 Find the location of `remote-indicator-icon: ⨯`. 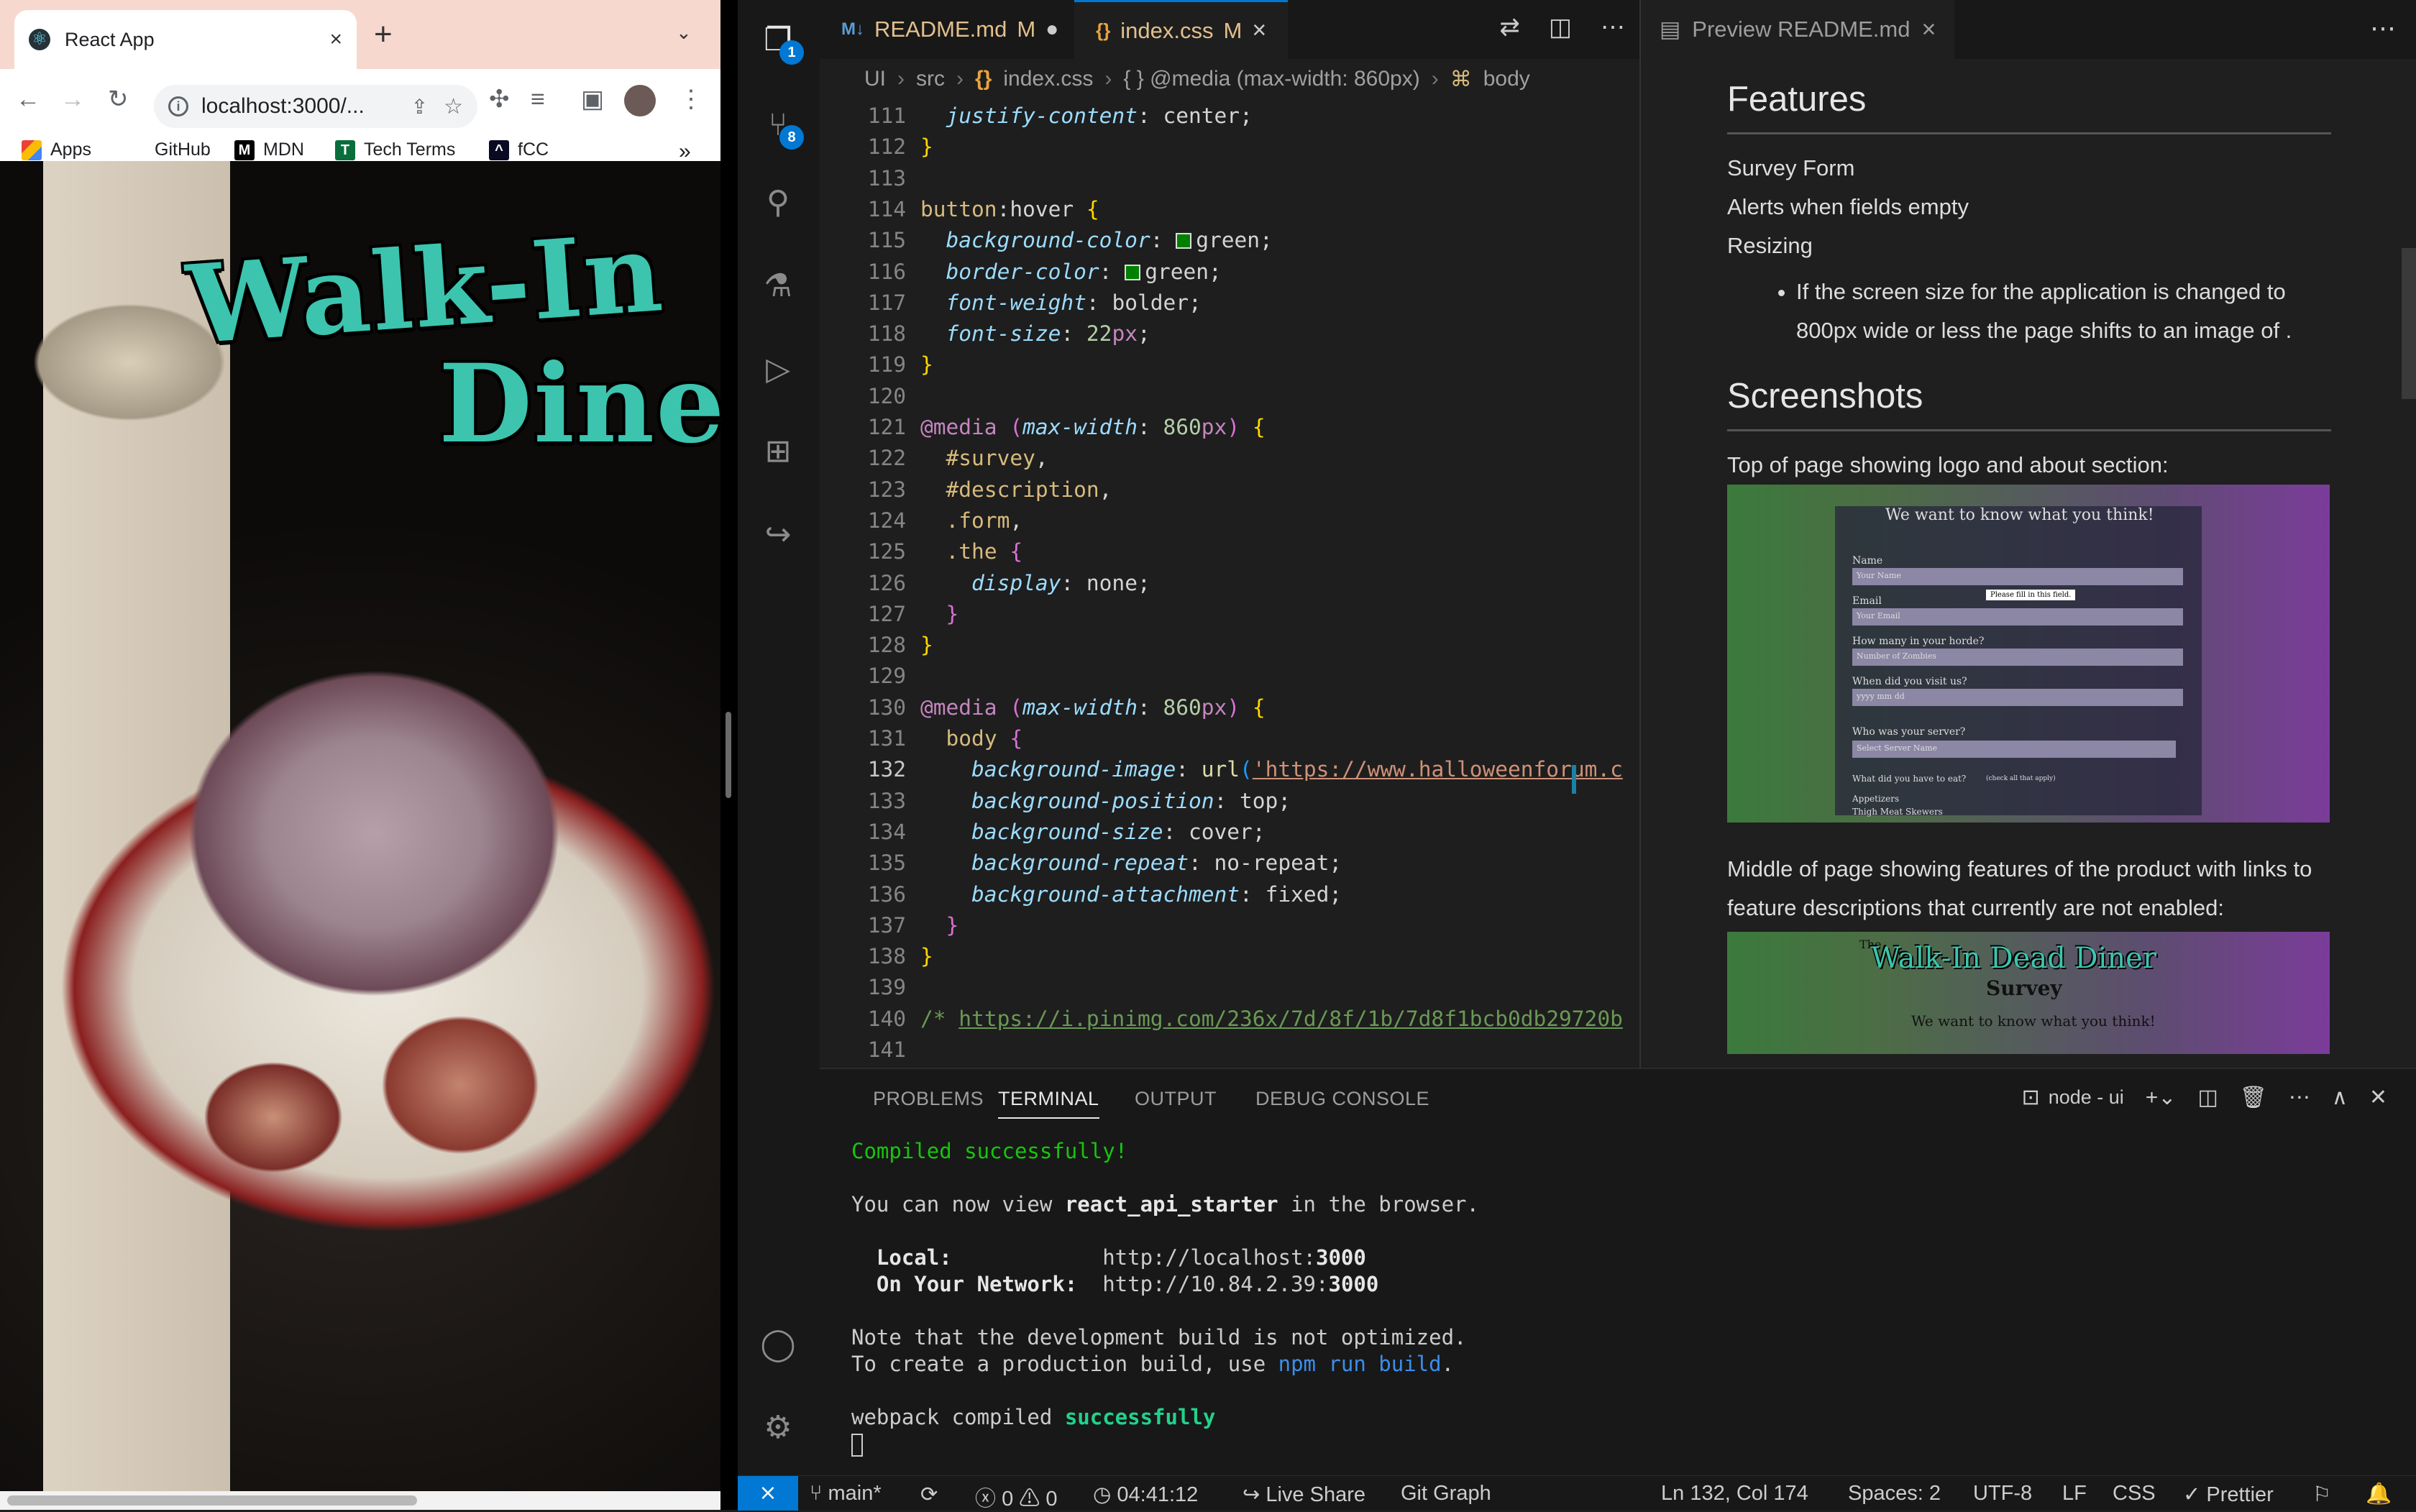

remote-indicator-icon: ⨯ is located at coordinates (768, 1493).